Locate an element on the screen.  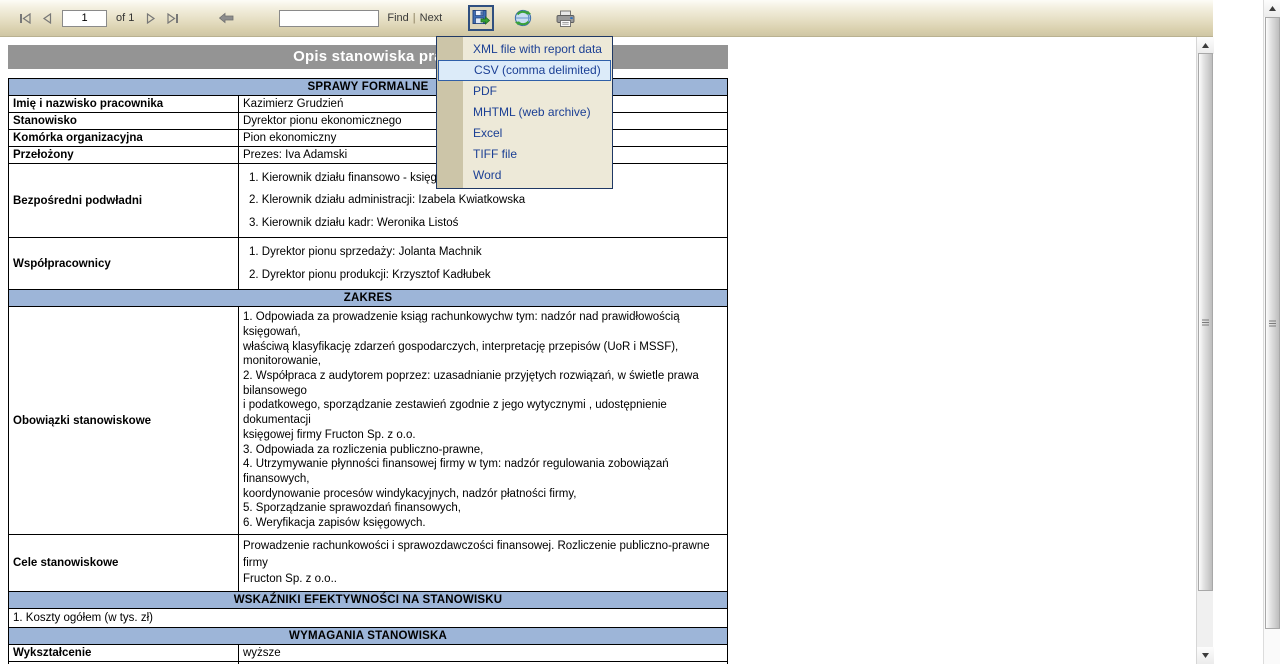
section-wymagania-label: WYMAGANIA STANOWISKA is located at coordinates (368, 635).